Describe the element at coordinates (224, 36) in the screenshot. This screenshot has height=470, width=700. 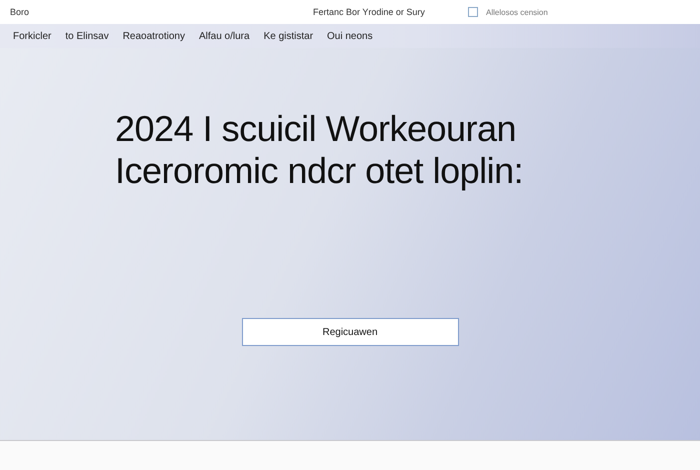
I see `nav-link: Alfau o/lura` at that location.